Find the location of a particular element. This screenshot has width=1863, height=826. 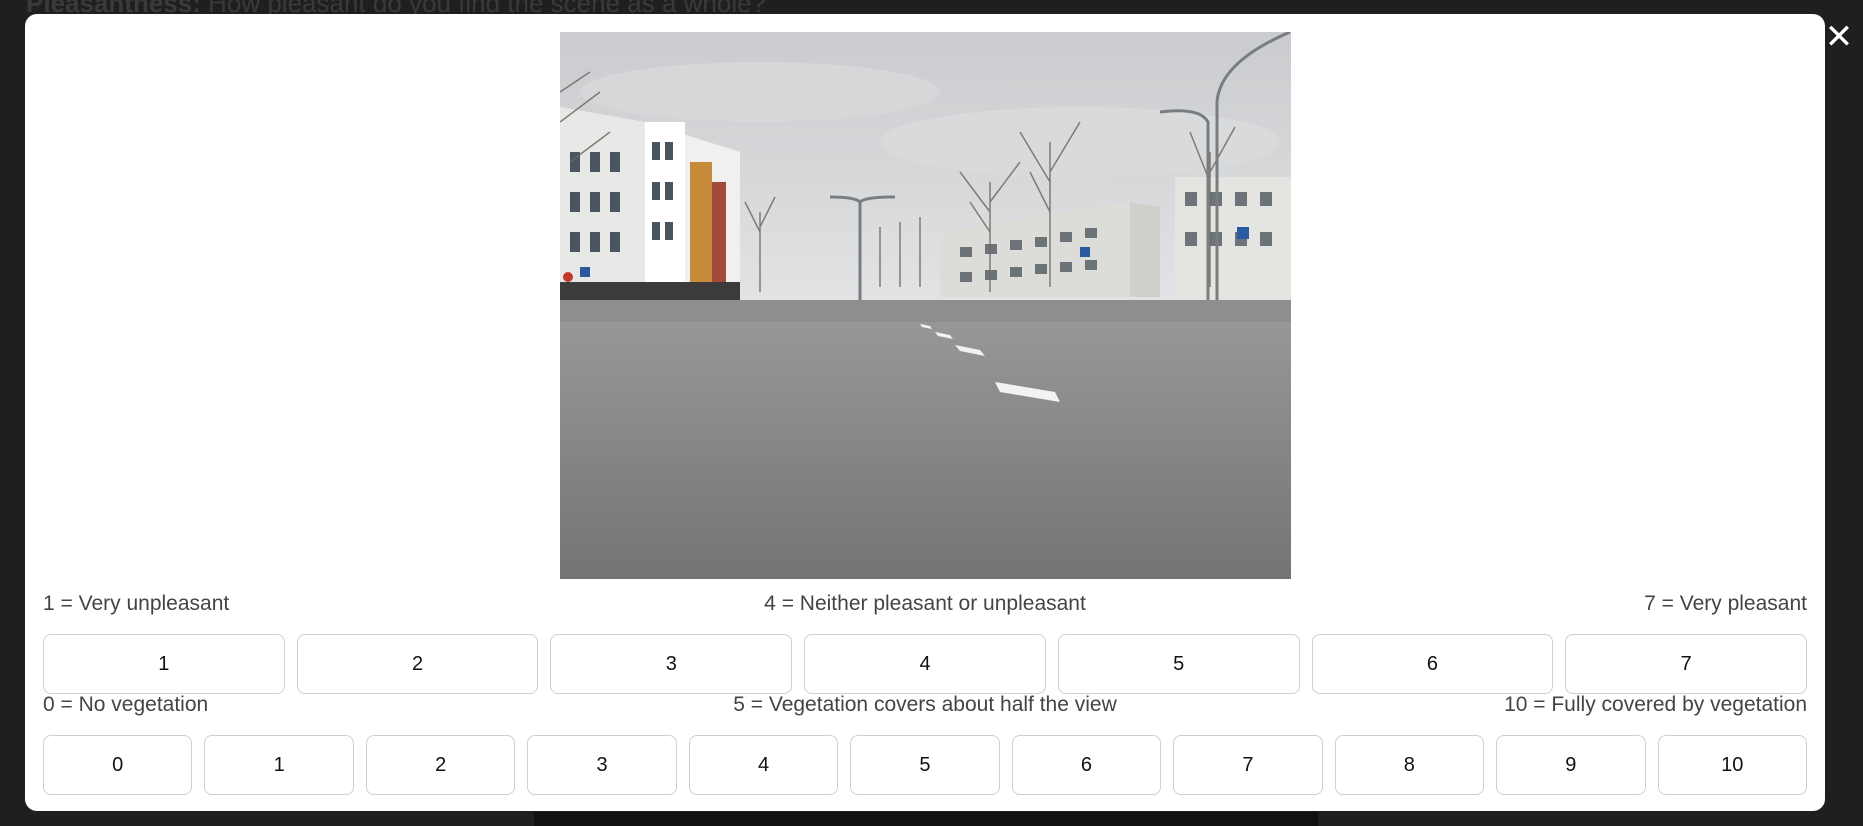

vegetation-option-3: 3 is located at coordinates (602, 765).